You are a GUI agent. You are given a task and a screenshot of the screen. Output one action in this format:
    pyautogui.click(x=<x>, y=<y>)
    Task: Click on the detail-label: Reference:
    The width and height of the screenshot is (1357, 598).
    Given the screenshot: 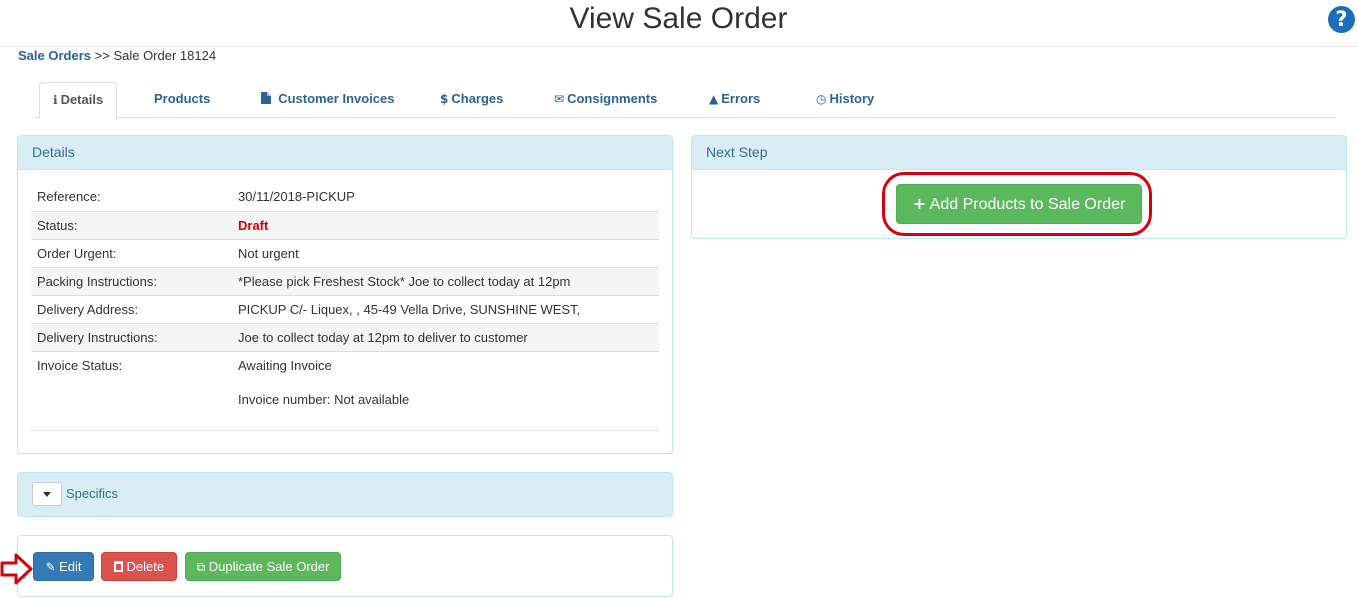 What is the action you would take?
    pyautogui.click(x=69, y=197)
    